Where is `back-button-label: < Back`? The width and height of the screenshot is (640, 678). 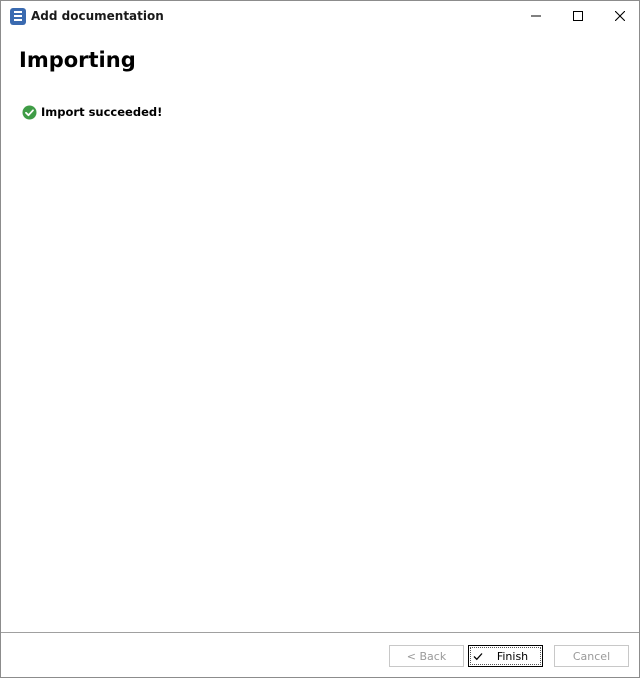 back-button-label: < Back is located at coordinates (426, 656).